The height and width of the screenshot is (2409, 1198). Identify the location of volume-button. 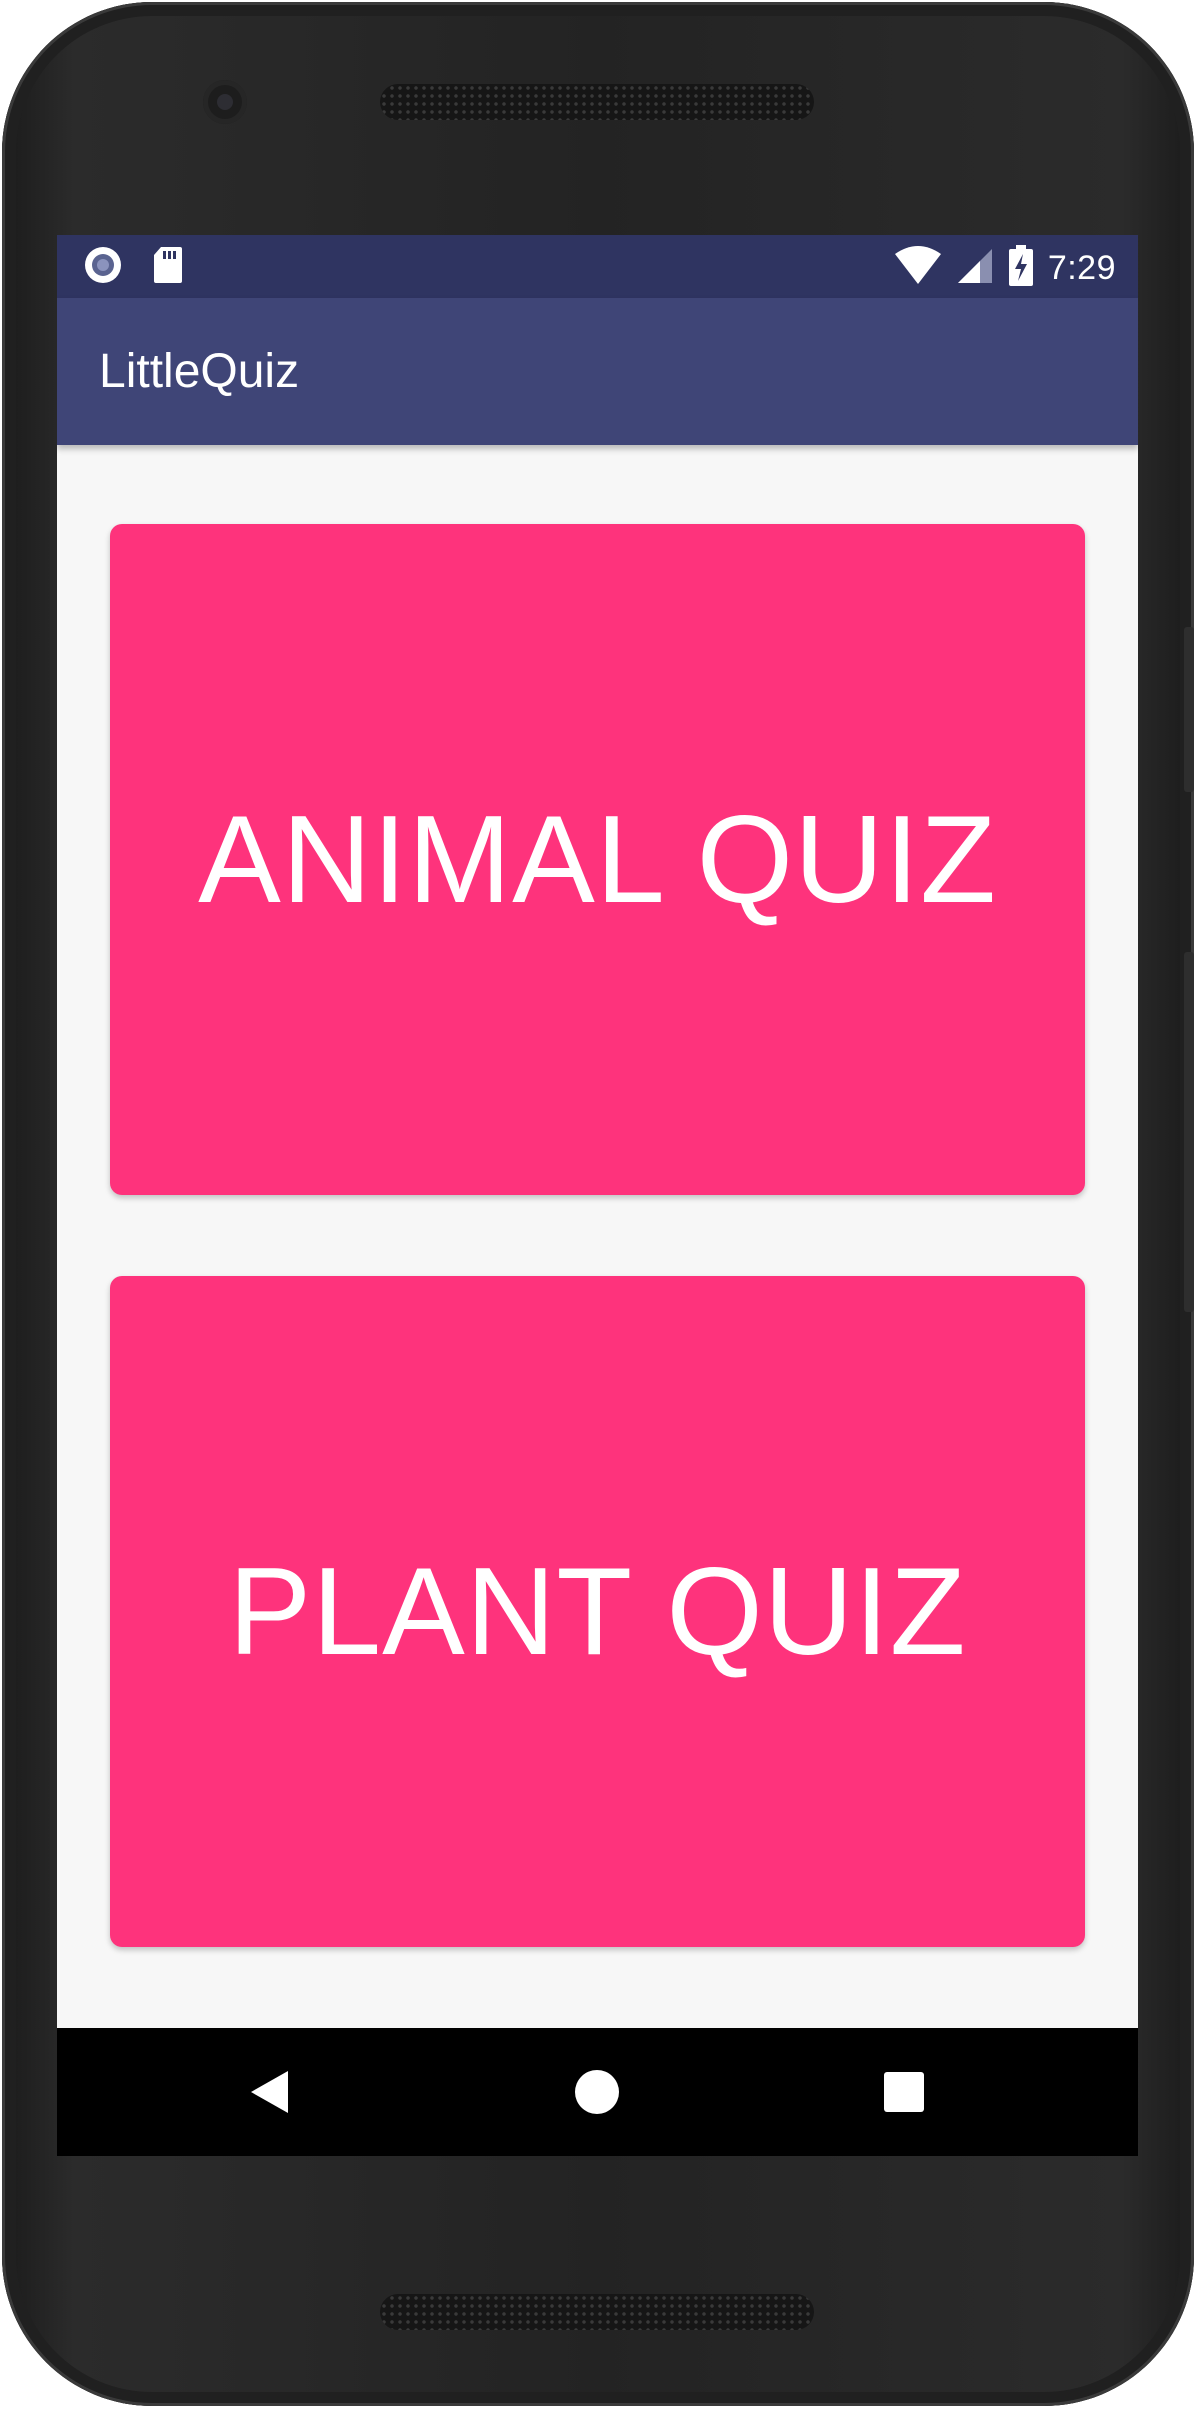
(1189, 1132).